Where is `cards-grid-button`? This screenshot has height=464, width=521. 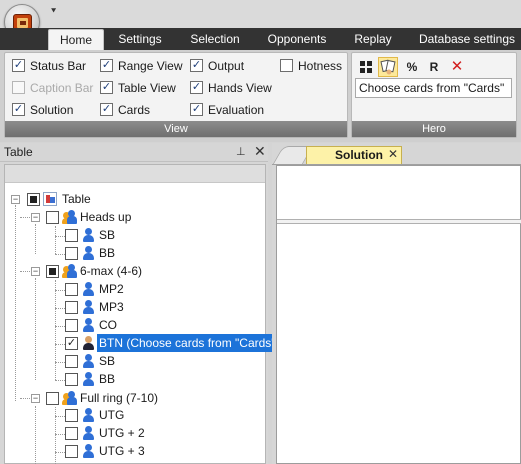 cards-grid-button is located at coordinates (366, 67).